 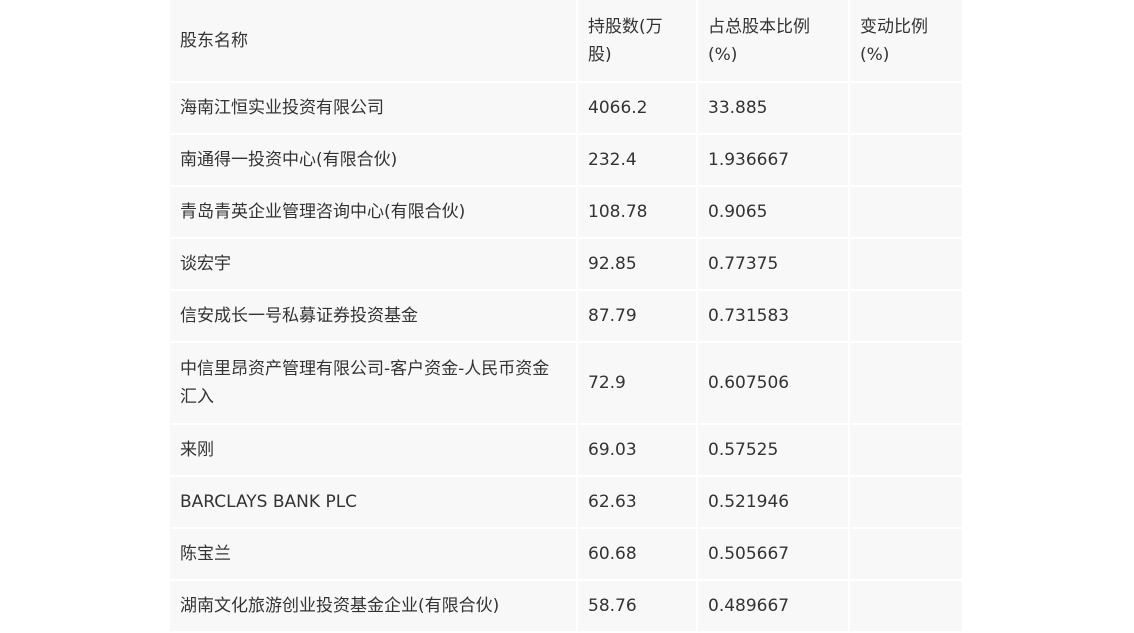 What do you see at coordinates (773, 160) in the screenshot?
I see `cell-ratio: 1.936667` at bounding box center [773, 160].